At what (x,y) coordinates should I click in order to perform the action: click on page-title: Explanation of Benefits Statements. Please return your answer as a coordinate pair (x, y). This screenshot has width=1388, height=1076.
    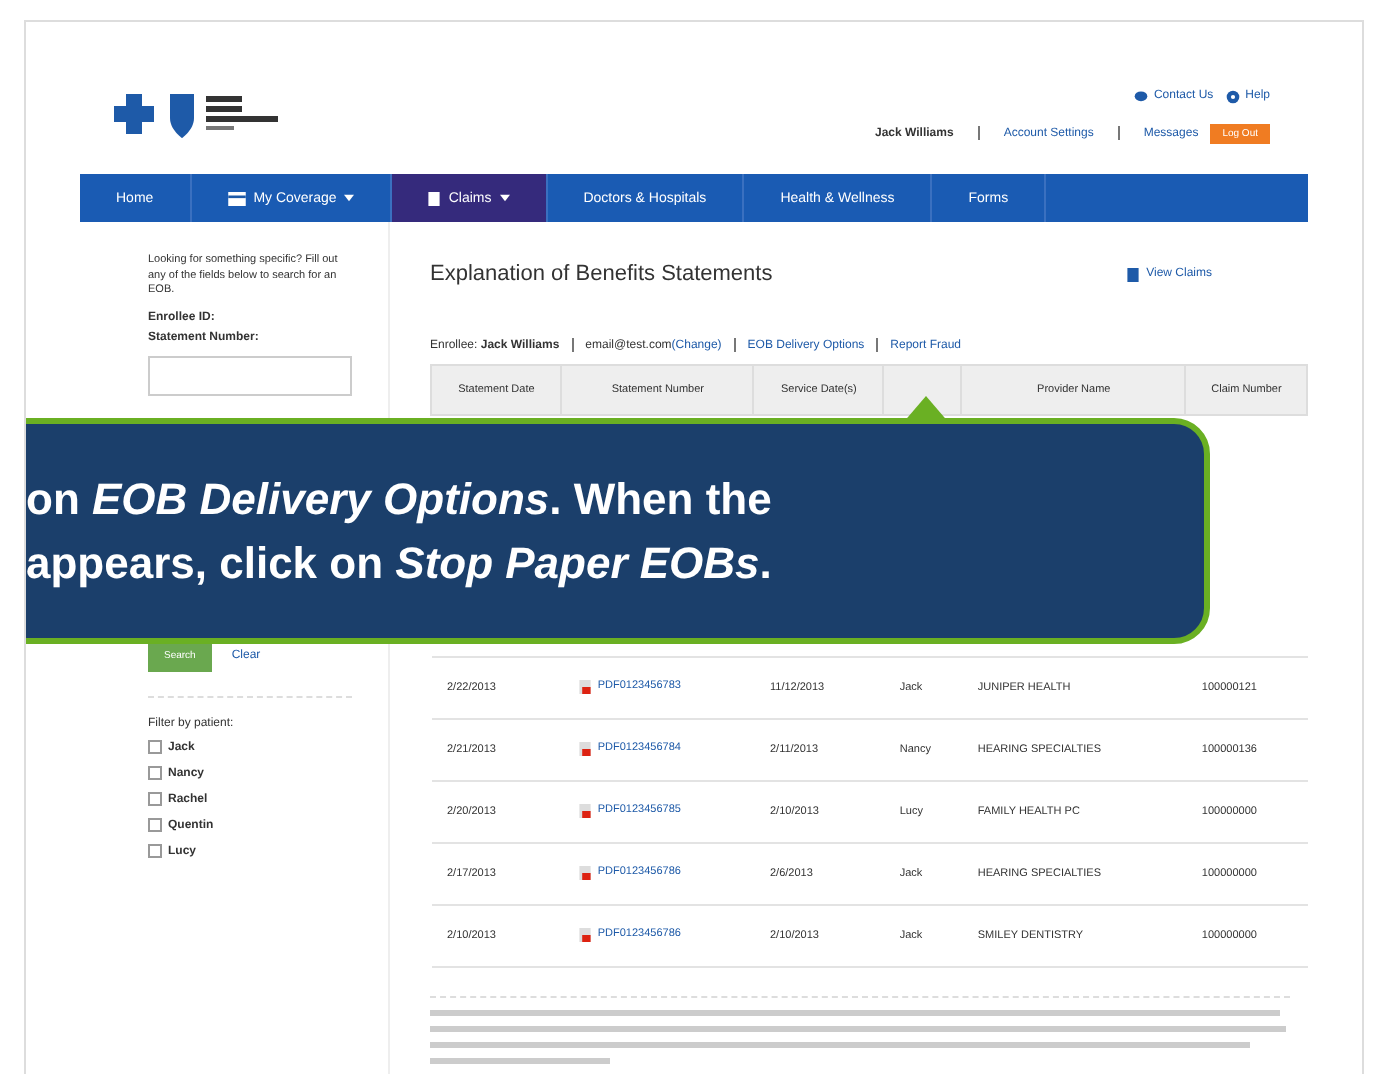
    Looking at the image, I should click on (601, 274).